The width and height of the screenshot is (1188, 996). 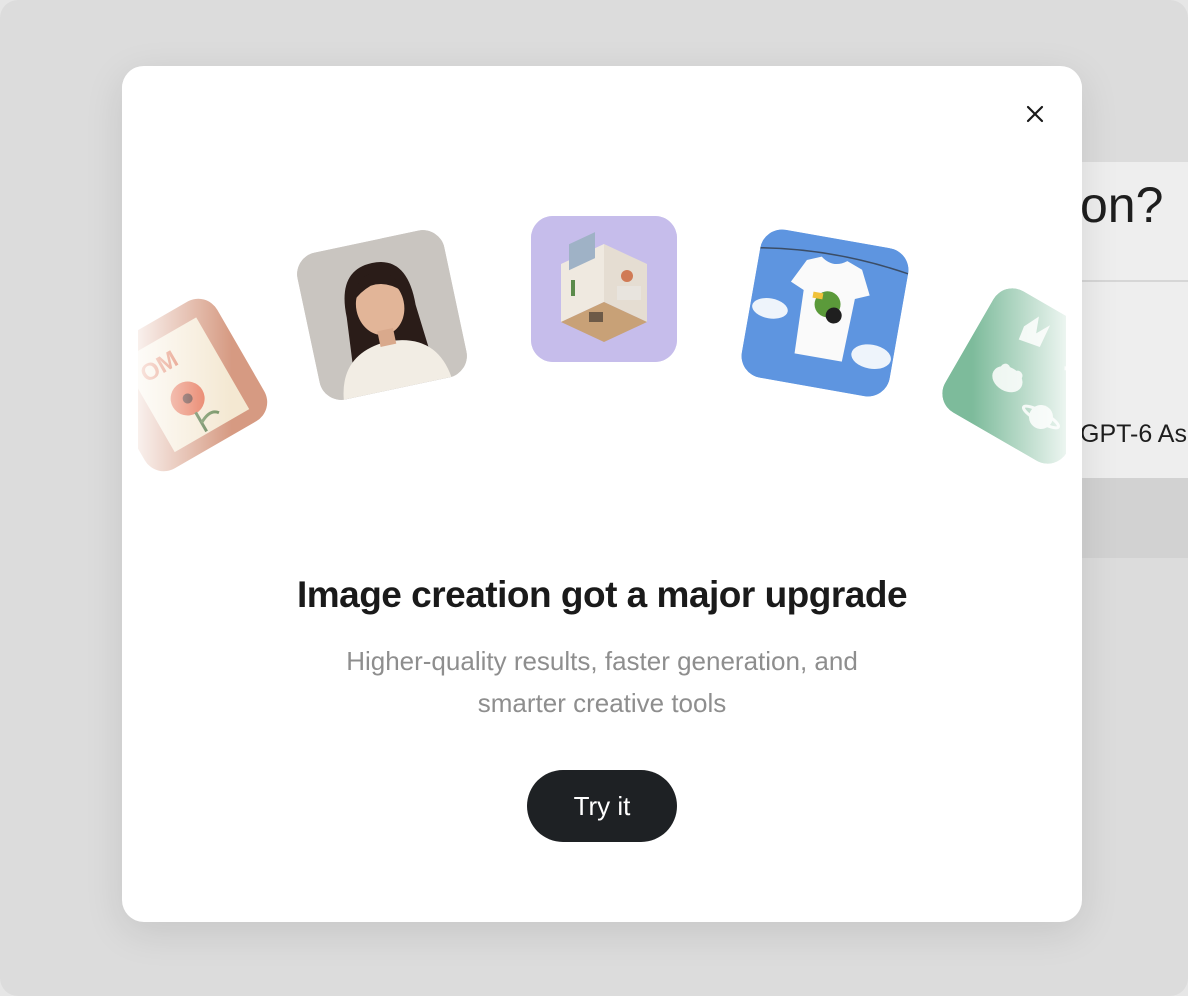 What do you see at coordinates (602, 806) in the screenshot?
I see `try-it-button: Try it` at bounding box center [602, 806].